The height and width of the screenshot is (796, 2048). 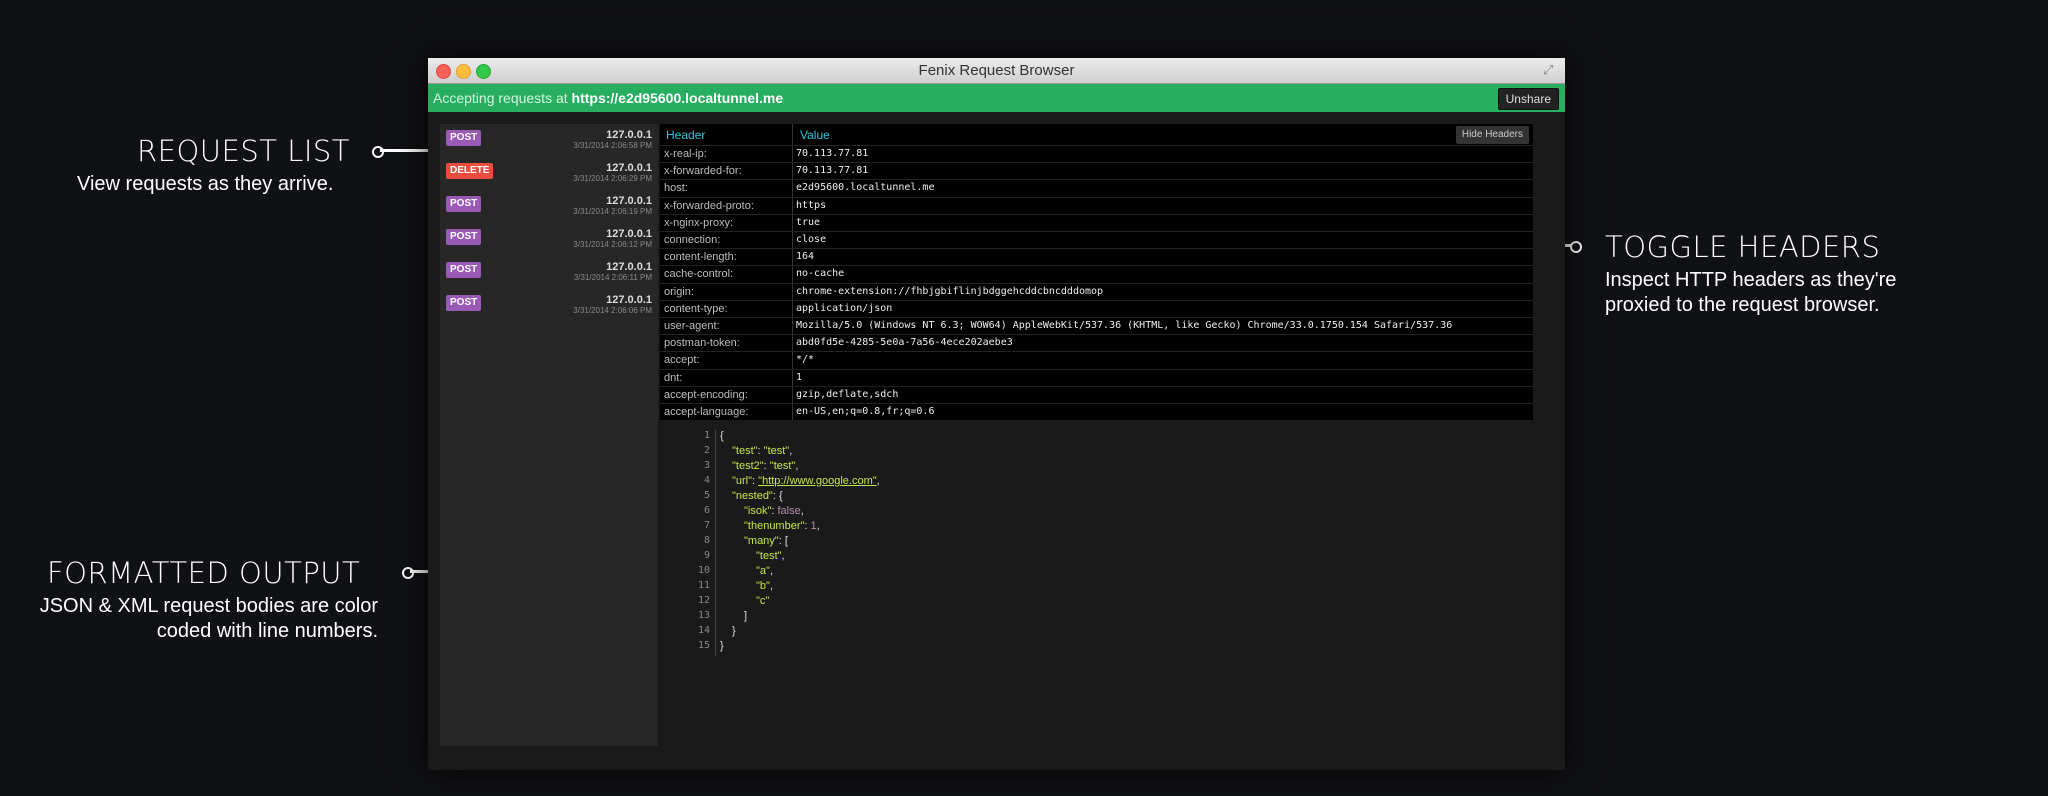 I want to click on code-line: "url": "http://www.google.com",, so click(x=806, y=481).